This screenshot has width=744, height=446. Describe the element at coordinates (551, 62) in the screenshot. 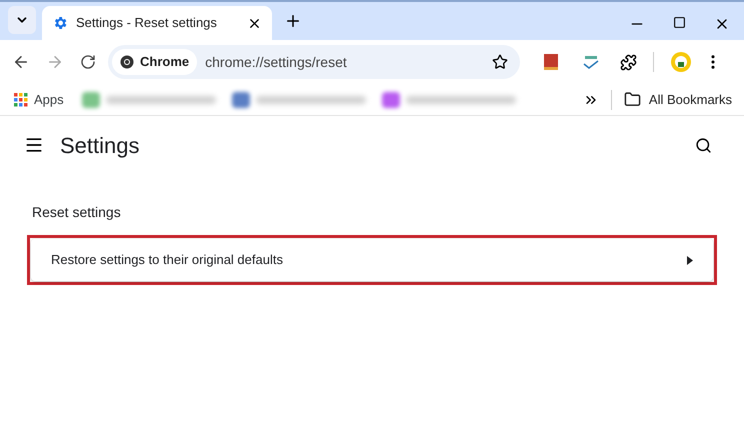

I see `book-icon` at that location.